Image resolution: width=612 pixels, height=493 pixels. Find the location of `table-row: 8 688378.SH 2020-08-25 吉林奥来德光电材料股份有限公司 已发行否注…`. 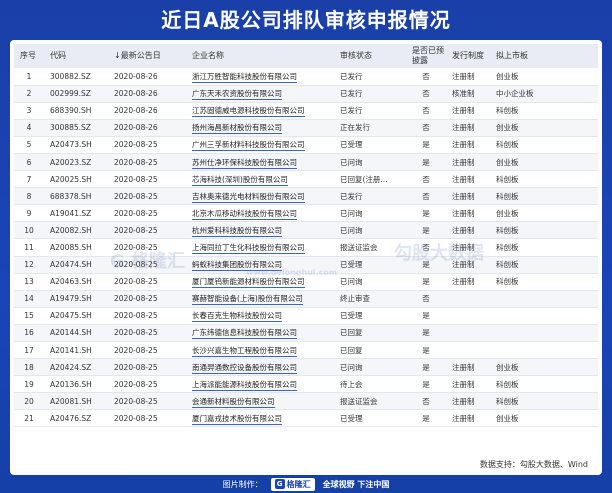

table-row: 8 688378.SH 2020-08-25 吉林奥来德光电材料股份有限公司 已发行否注… is located at coordinates (306, 196).